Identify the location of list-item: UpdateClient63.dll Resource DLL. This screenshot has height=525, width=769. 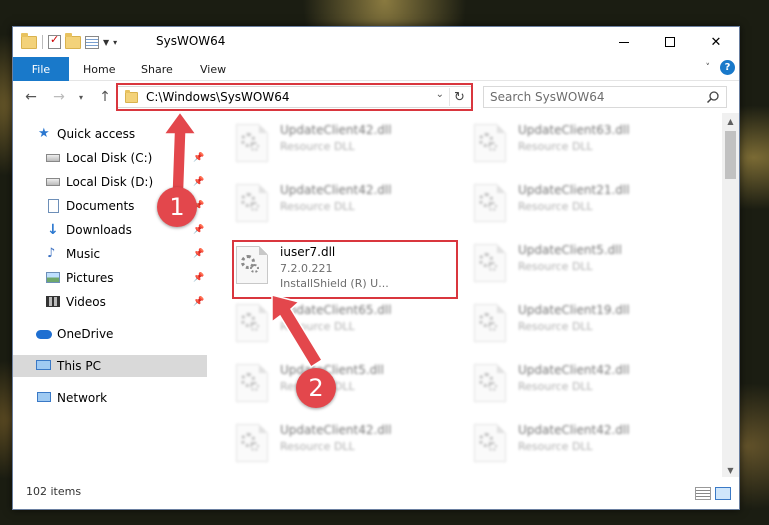
(580, 143).